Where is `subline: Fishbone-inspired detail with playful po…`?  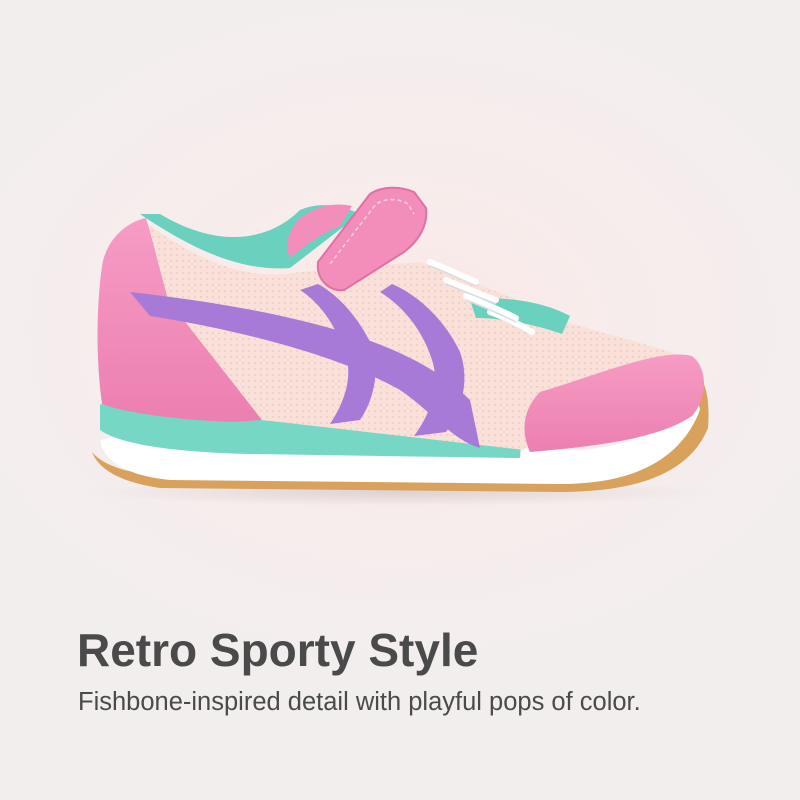
subline: Fishbone-inspired detail with playful po… is located at coordinates (359, 702).